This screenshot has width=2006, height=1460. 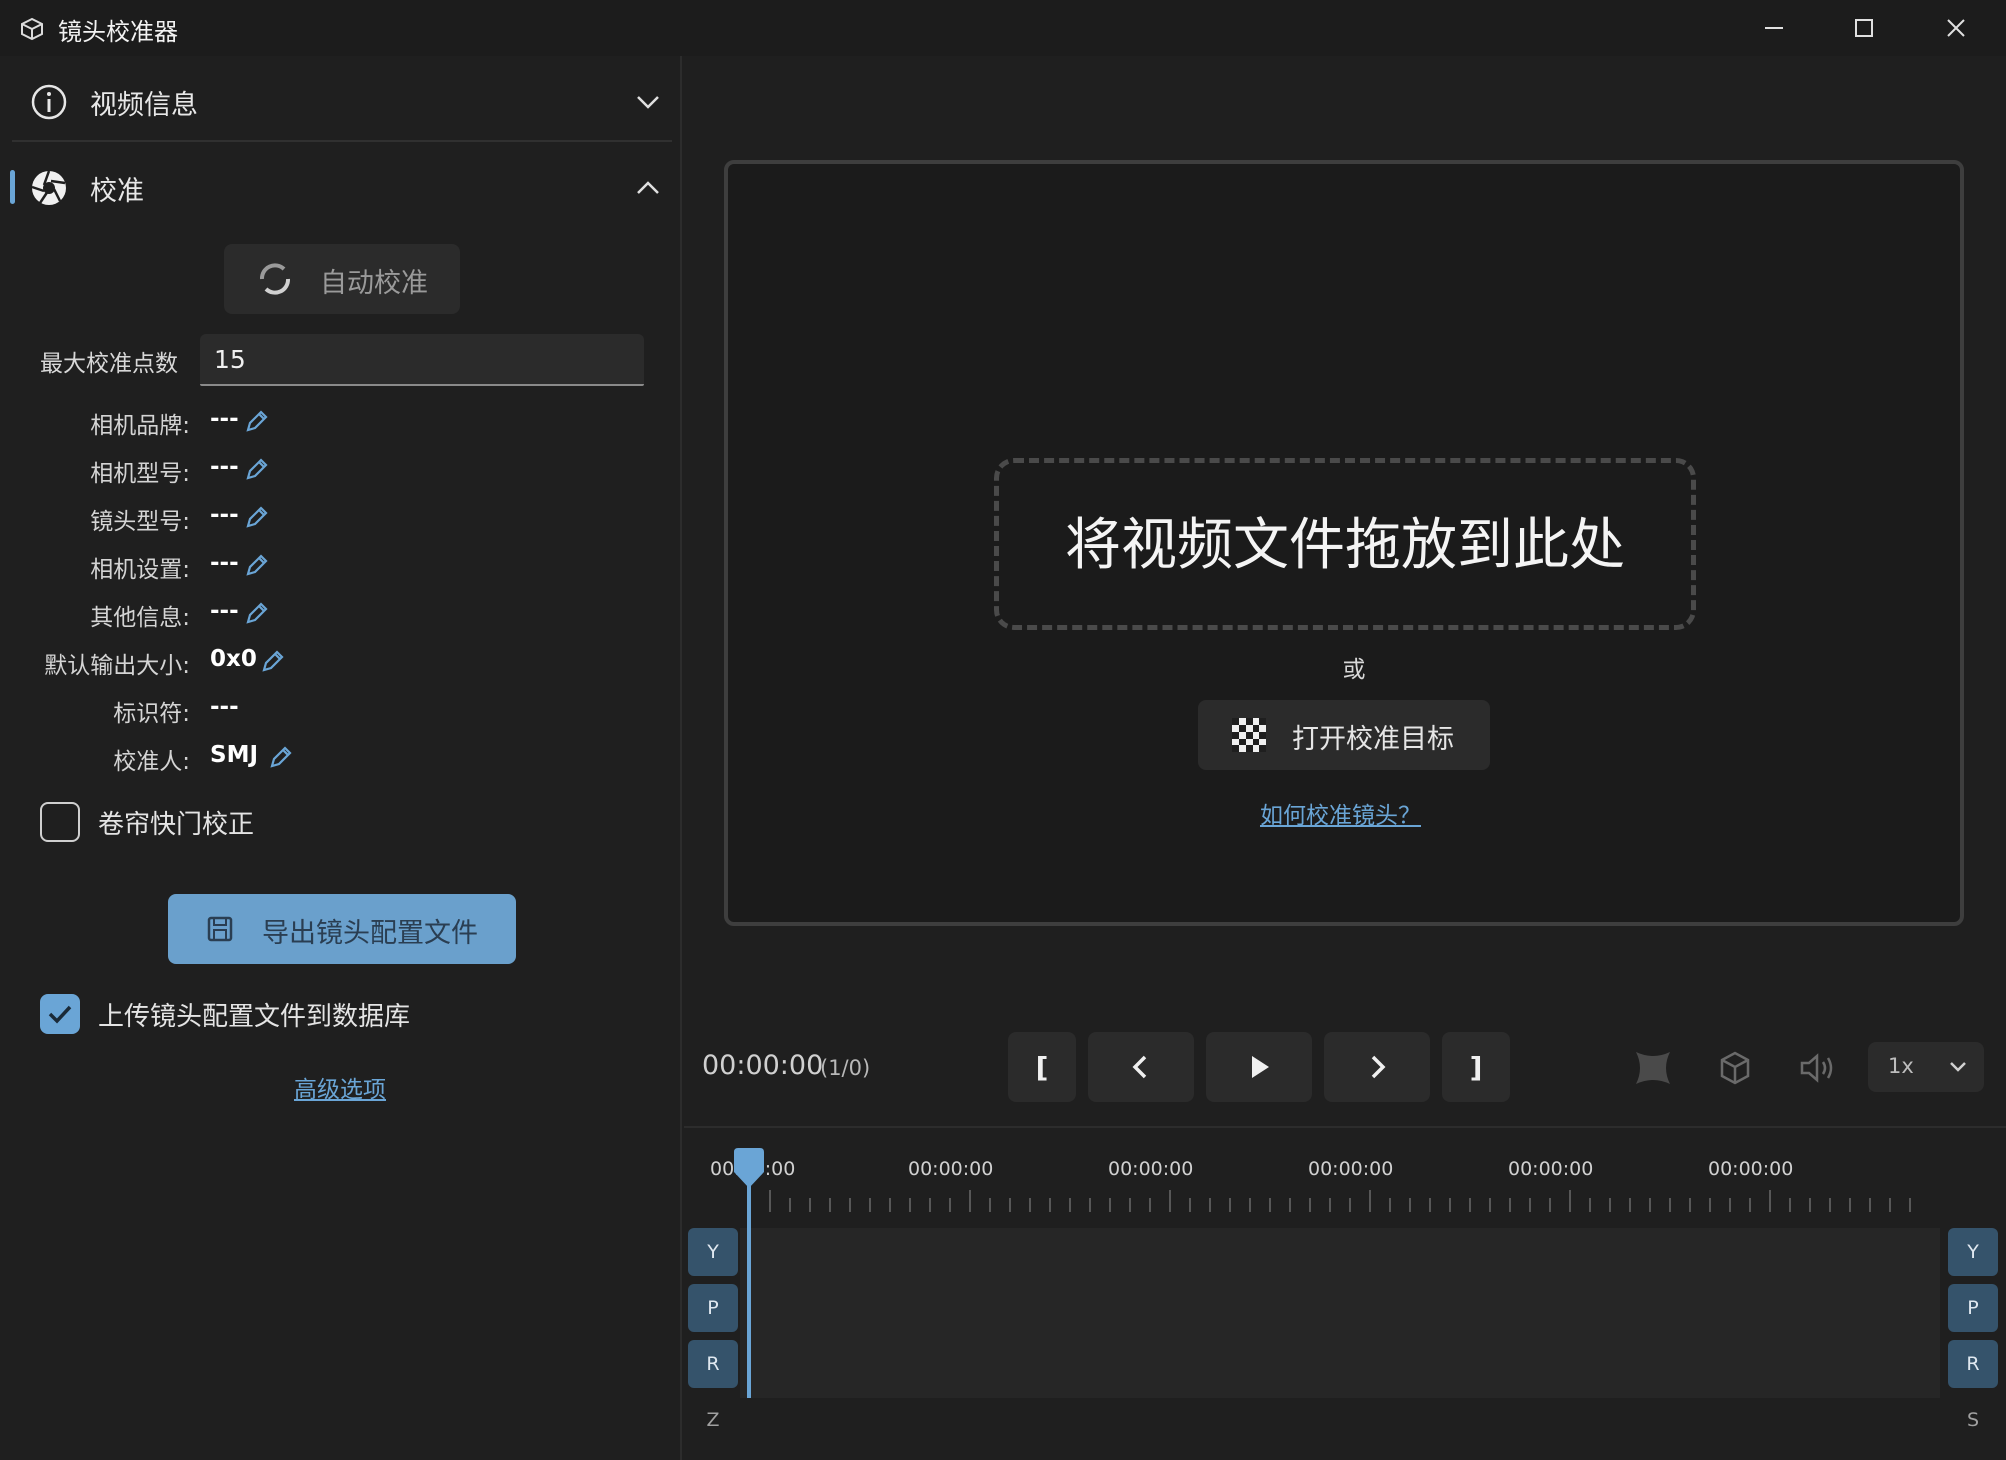 What do you see at coordinates (713, 1420) in the screenshot?
I see `axis-z-left-button: Z` at bounding box center [713, 1420].